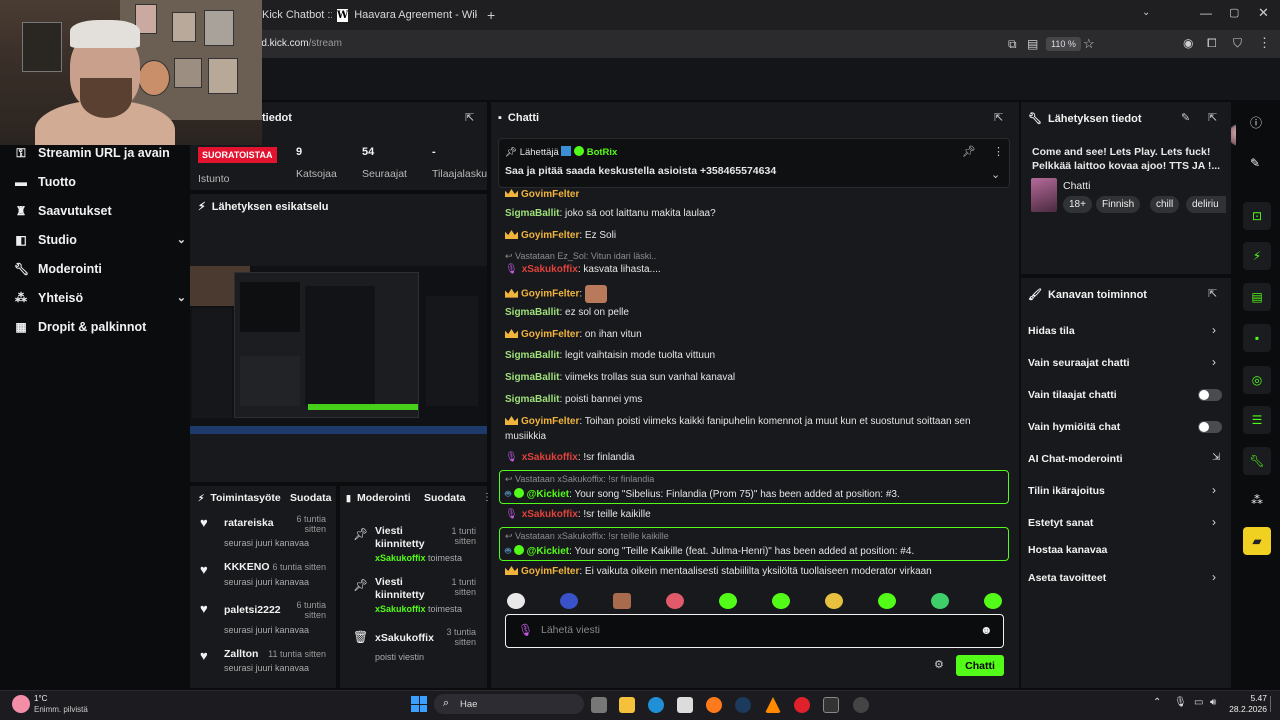  Describe the element at coordinates (802, 705) in the screenshot. I see `opera-icon` at that location.